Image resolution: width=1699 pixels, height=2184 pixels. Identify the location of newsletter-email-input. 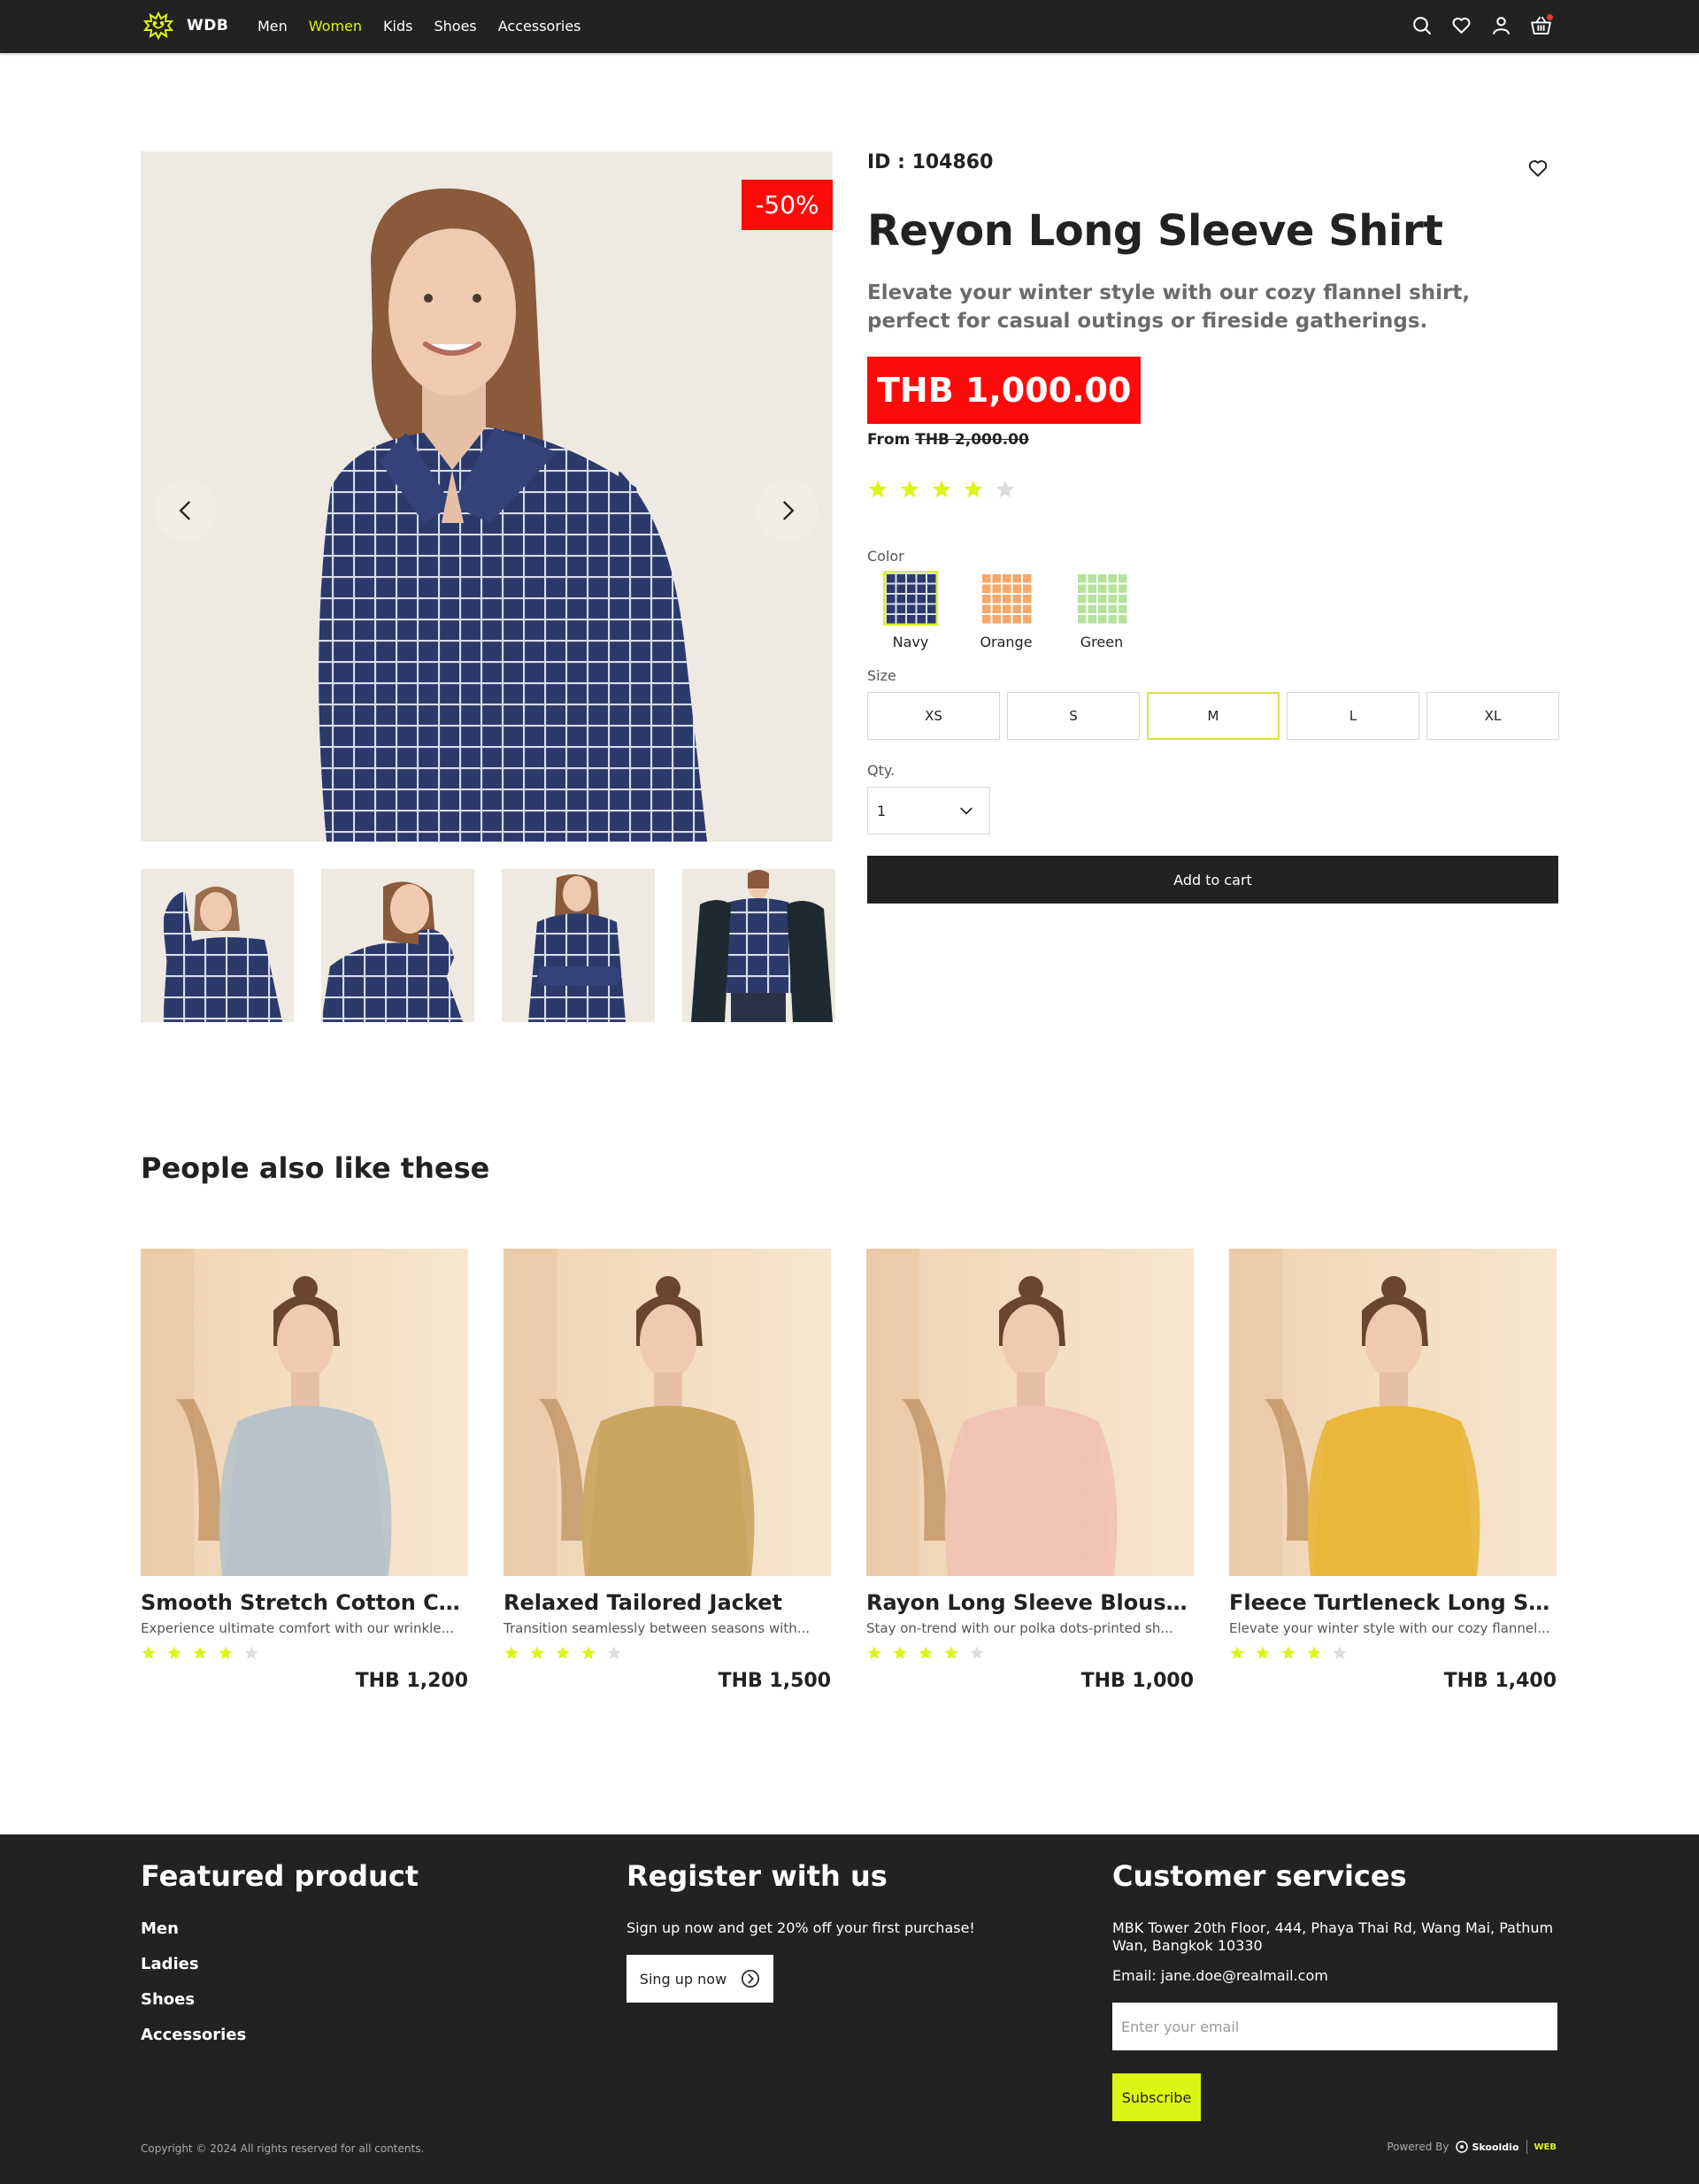
(1334, 2027).